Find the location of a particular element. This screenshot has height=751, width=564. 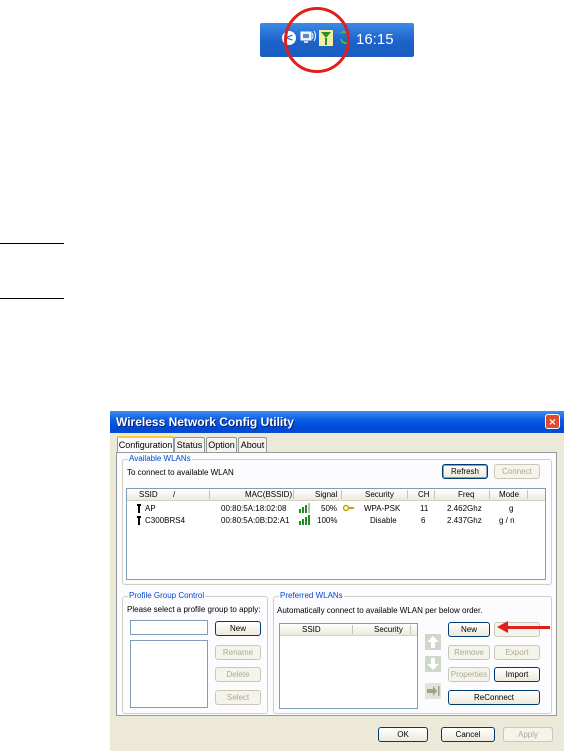

apply-button: Apply is located at coordinates (528, 734).